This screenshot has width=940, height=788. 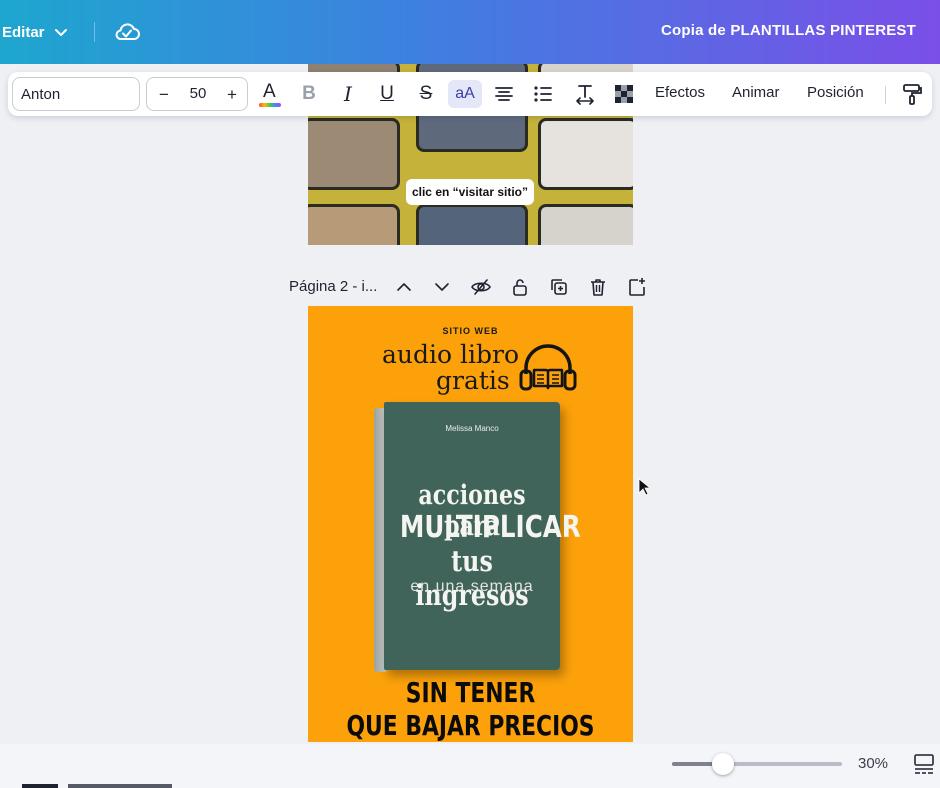 I want to click on book-subtitle: en una semana, so click(x=472, y=586).